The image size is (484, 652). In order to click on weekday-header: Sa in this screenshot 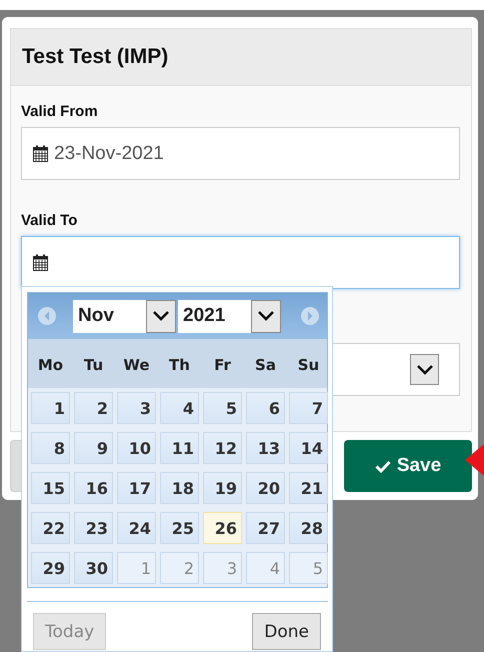, I will do `click(265, 365)`.